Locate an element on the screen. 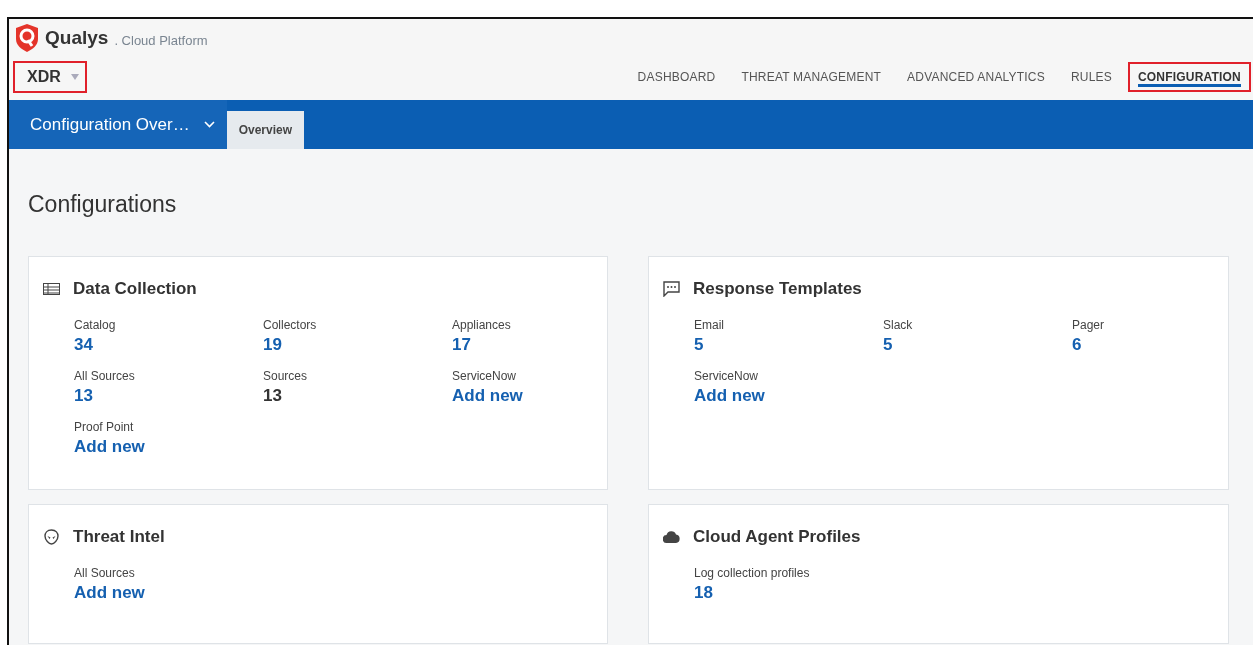 The width and height of the screenshot is (1257, 645). nav-tab: THREAT MANAGEMENT is located at coordinates (811, 77).